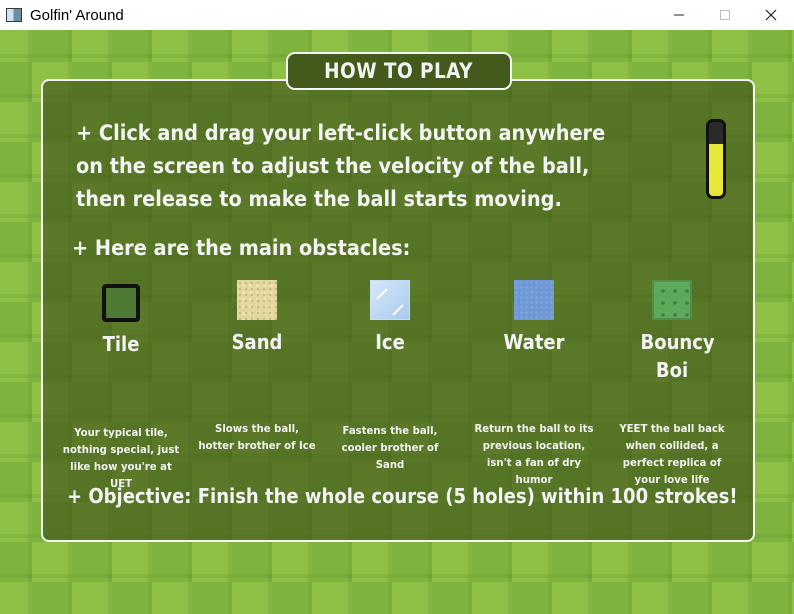 This screenshot has height=614, width=794. I want to click on water-tile-icon, so click(534, 300).